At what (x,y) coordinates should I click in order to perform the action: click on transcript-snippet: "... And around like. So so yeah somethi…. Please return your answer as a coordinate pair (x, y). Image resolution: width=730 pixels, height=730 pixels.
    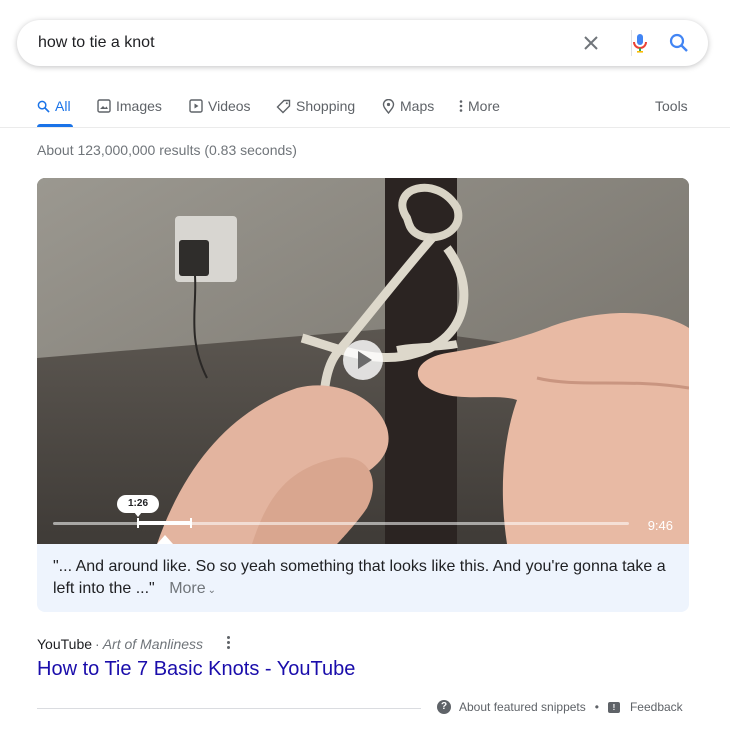
    Looking at the image, I should click on (363, 578).